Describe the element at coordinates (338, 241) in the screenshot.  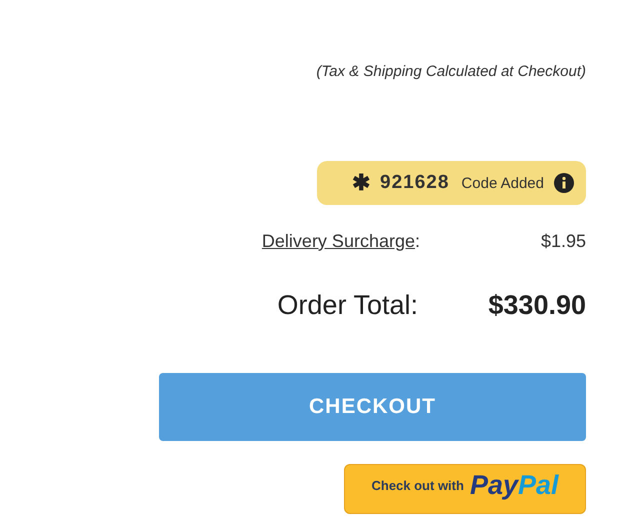
I see `surcharge-label: Delivery Surcharge` at that location.